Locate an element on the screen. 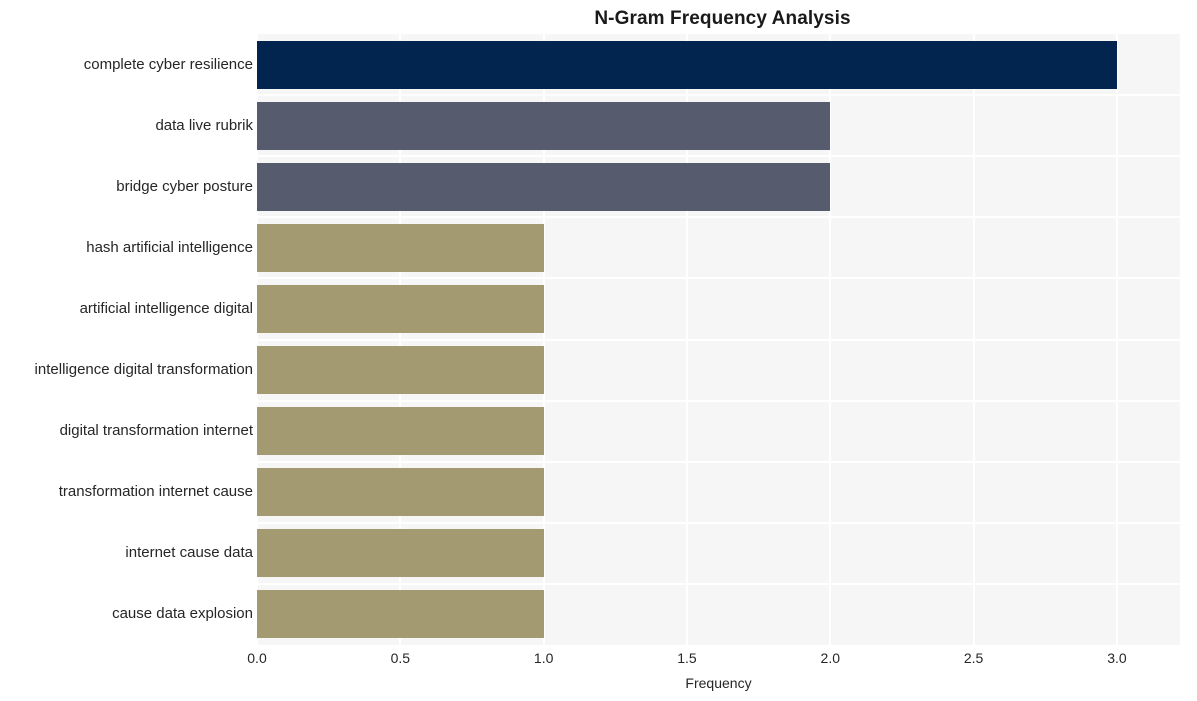  y-axis-tick-label: intelligence digital transformation is located at coordinates (143, 370).